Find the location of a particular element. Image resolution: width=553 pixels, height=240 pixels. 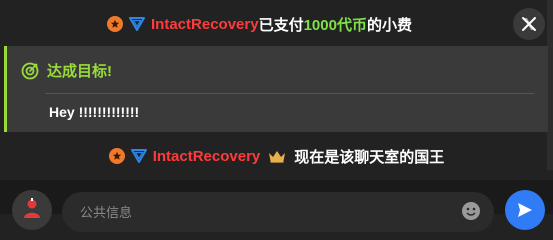

x-logo-icon is located at coordinates (529, 24).